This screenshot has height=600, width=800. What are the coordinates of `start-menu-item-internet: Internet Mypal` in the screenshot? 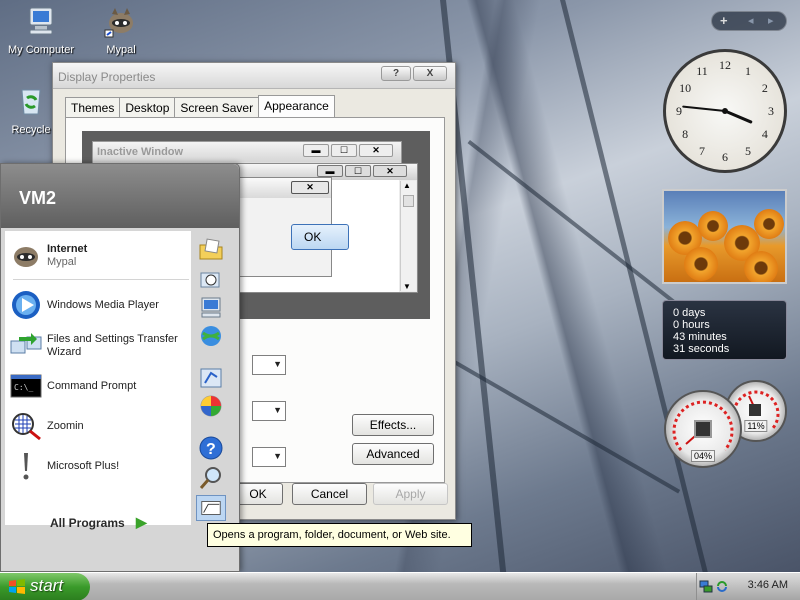 It's located at (99, 256).